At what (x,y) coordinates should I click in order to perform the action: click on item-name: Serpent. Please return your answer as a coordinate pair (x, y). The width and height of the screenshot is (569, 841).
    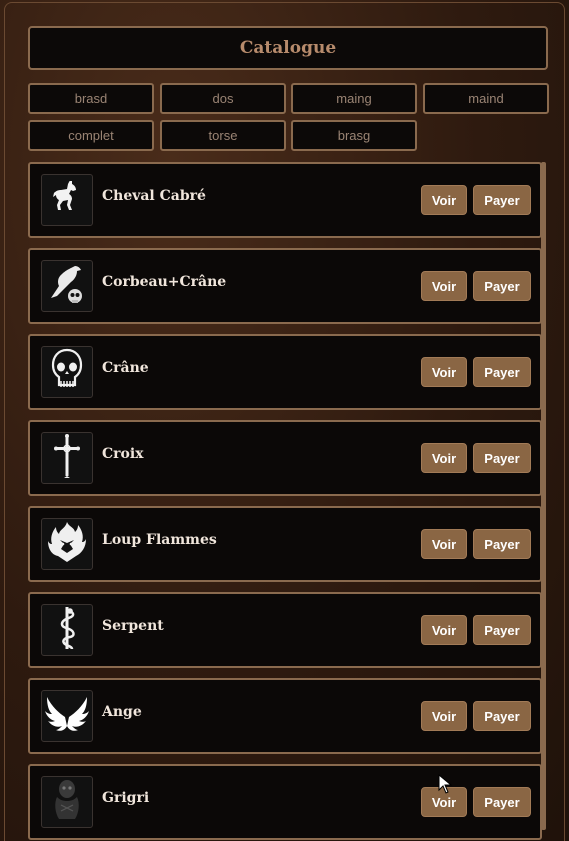
    Looking at the image, I should click on (133, 626).